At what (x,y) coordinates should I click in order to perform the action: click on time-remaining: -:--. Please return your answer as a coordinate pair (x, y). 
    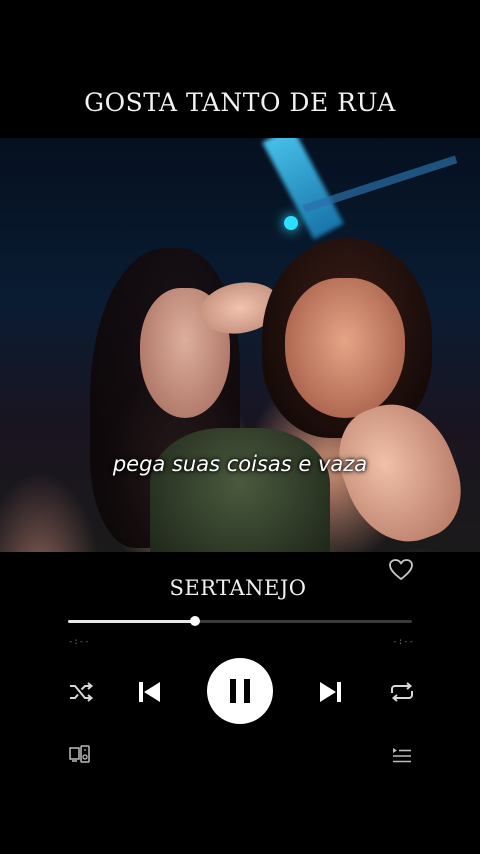
    Looking at the image, I should click on (403, 642).